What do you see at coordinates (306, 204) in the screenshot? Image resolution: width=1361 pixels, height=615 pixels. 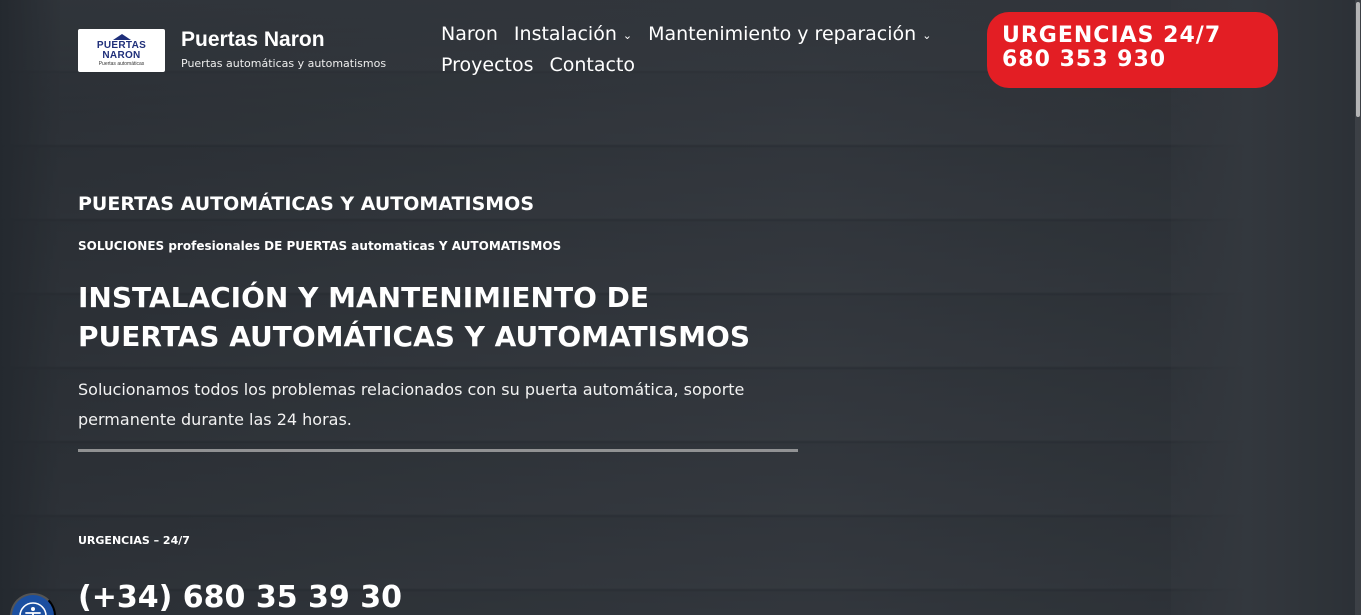 I see `hero-eyebrow: PUERTAS AUTOMÁTICAS Y AUTOMATISMOS` at bounding box center [306, 204].